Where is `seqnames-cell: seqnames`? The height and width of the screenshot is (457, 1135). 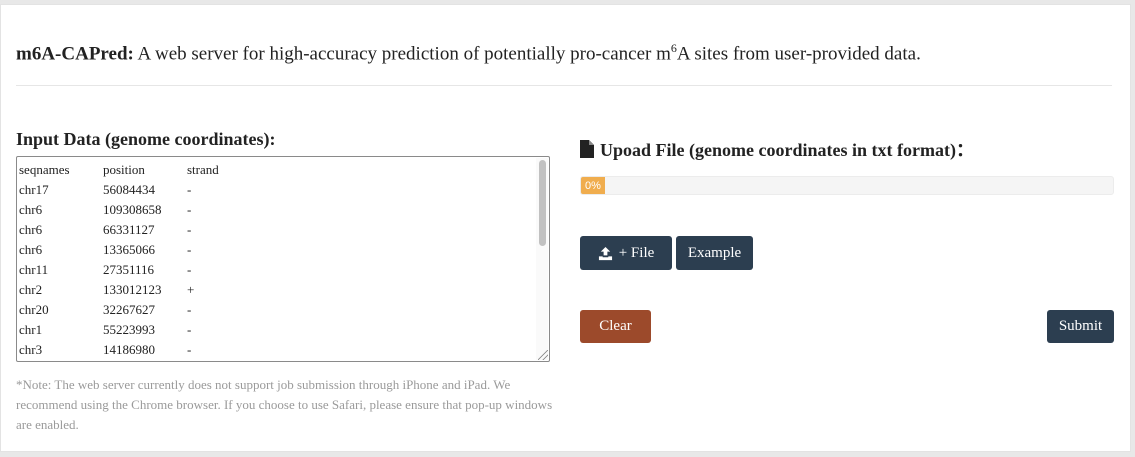
seqnames-cell: seqnames is located at coordinates (44, 169).